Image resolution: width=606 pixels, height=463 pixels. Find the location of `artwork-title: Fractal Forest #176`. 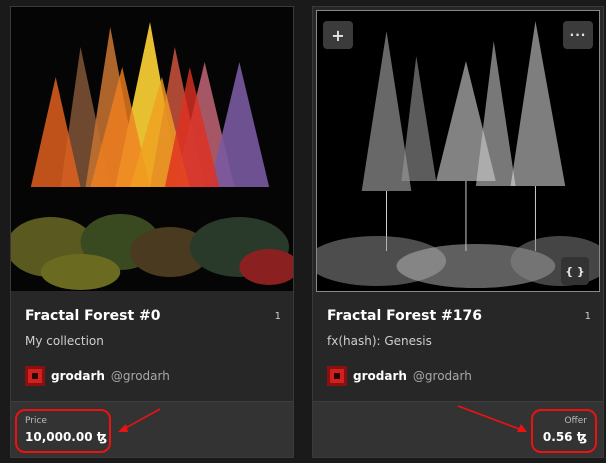

artwork-title: Fractal Forest #176 is located at coordinates (404, 316).